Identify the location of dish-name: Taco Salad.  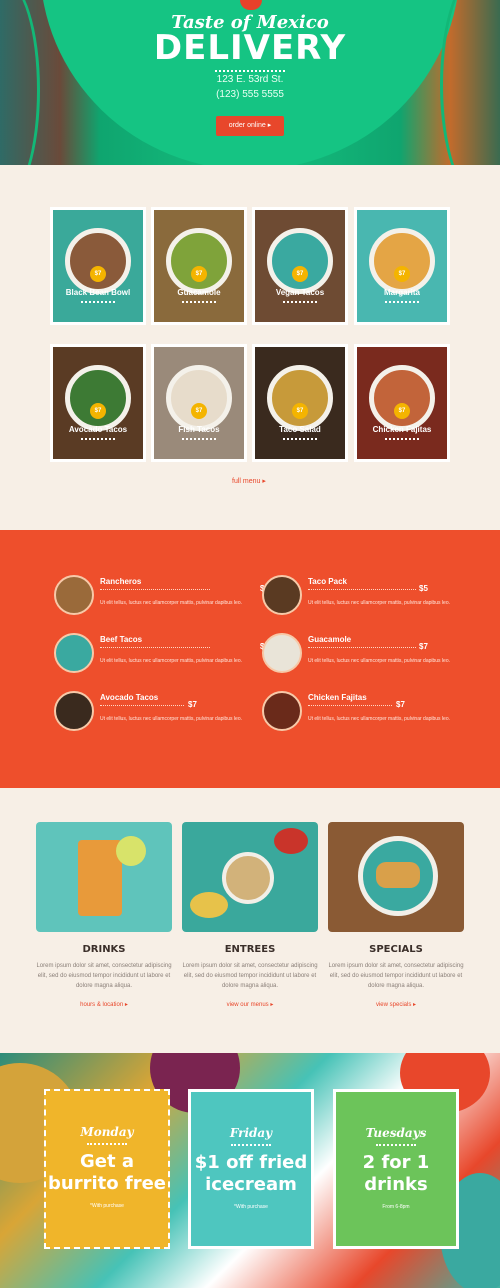
(300, 429).